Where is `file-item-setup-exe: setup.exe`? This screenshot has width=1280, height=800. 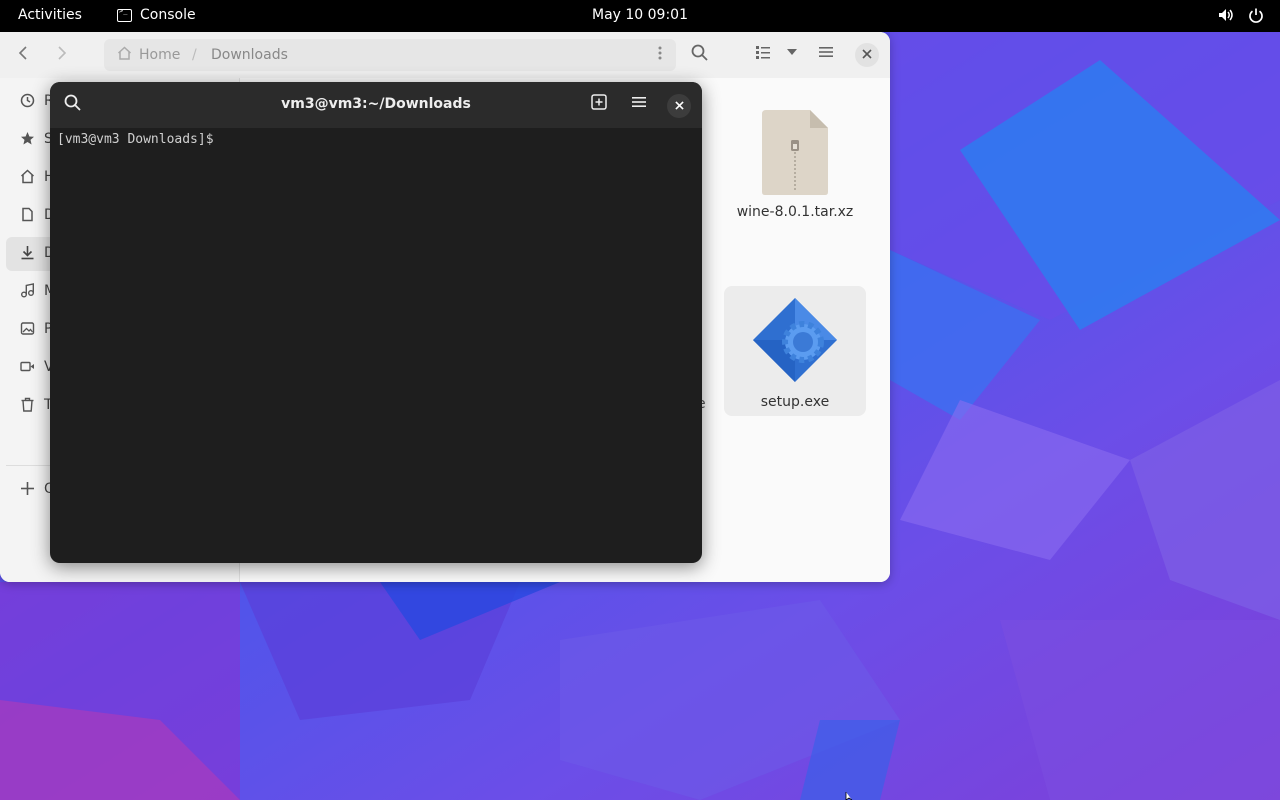
file-item-setup-exe: setup.exe is located at coordinates (795, 351).